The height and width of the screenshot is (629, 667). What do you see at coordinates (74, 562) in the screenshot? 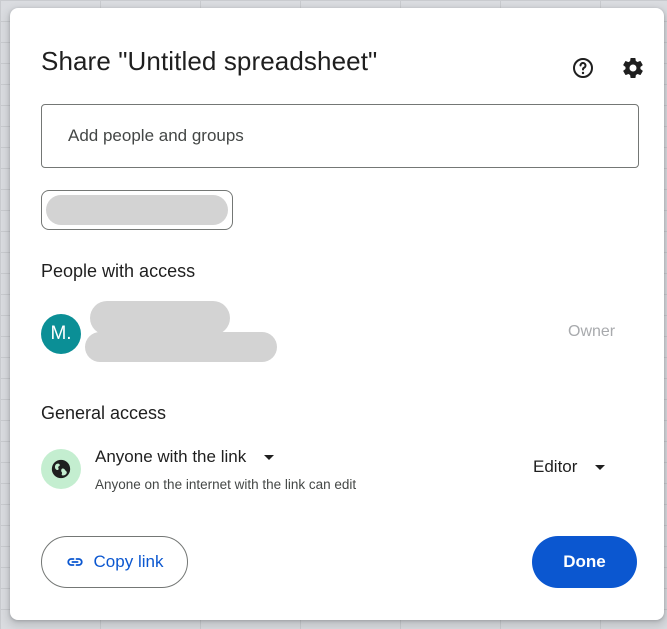
I see `link-icon` at bounding box center [74, 562].